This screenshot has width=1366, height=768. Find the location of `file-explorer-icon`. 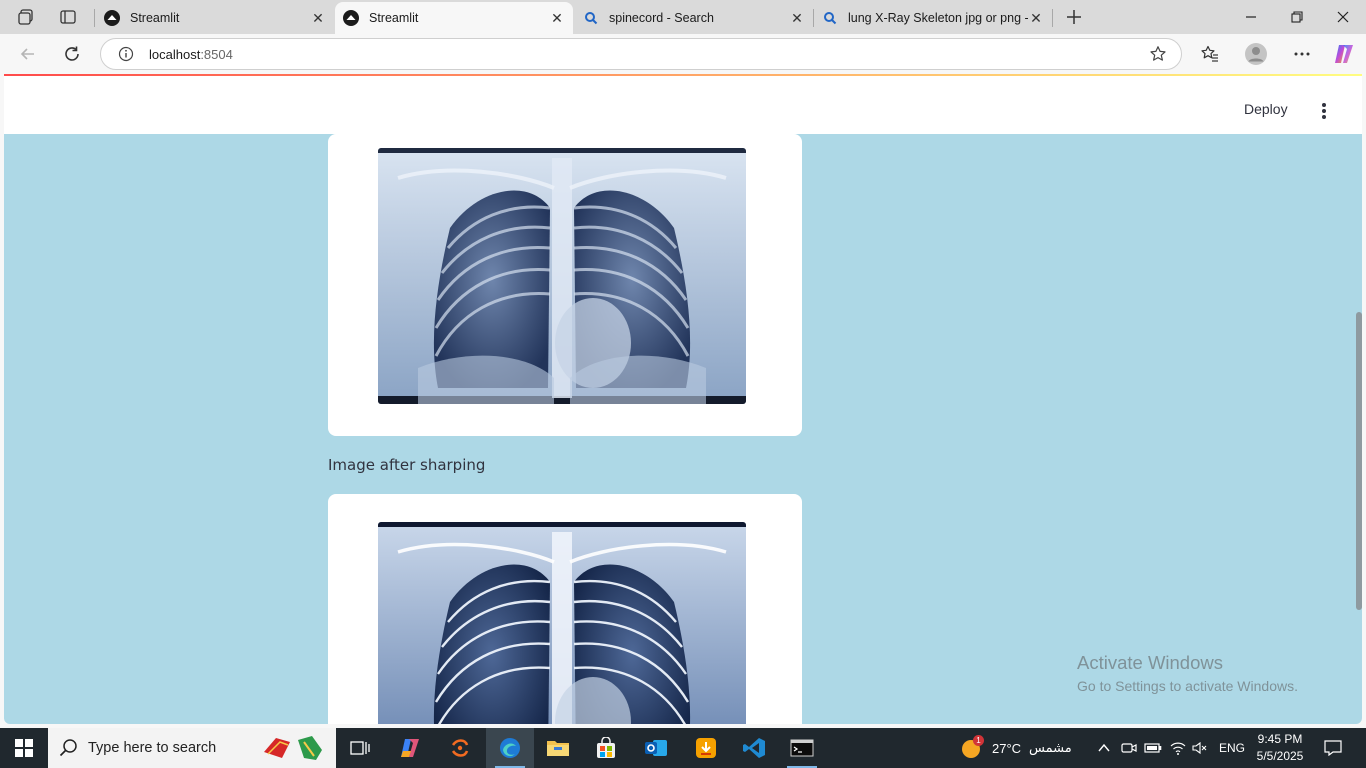

file-explorer-icon is located at coordinates (558, 748).